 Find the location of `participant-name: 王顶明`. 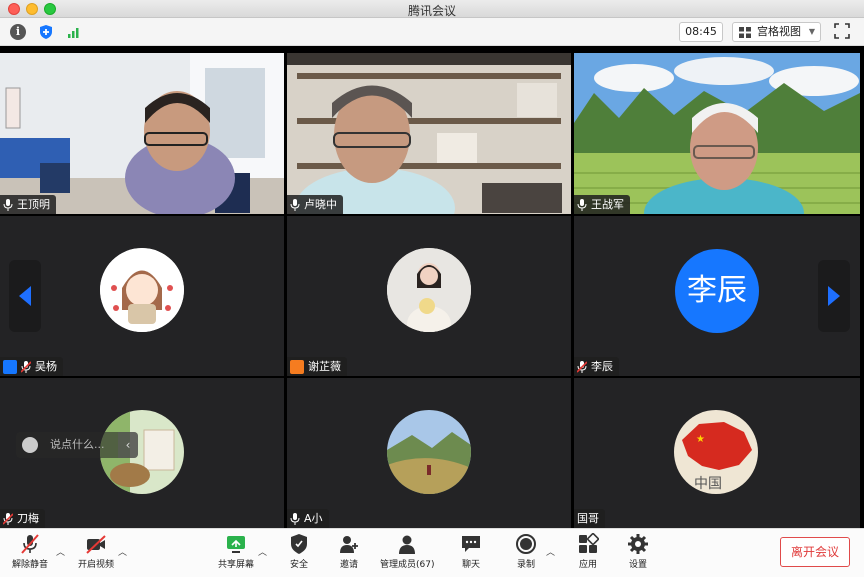

participant-name: 王顶明 is located at coordinates (33, 204).